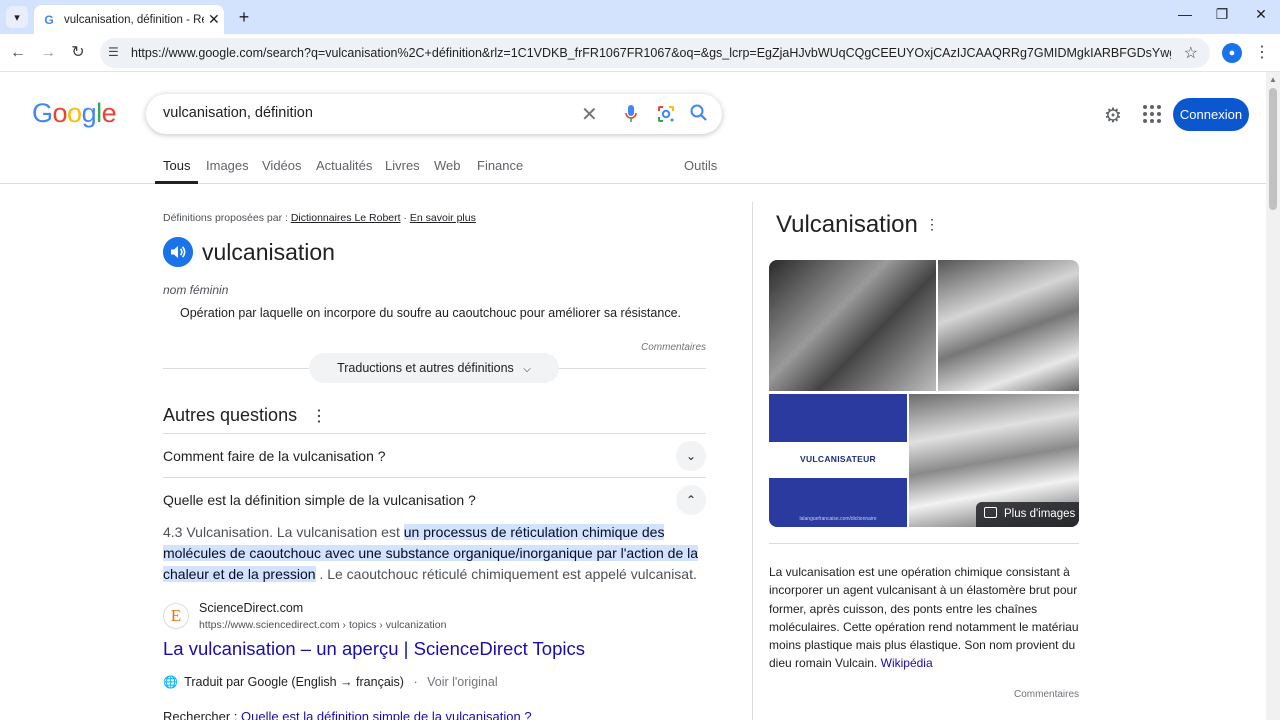  What do you see at coordinates (434, 114) in the screenshot?
I see `search-box: vulcanisation, définition ✕` at bounding box center [434, 114].